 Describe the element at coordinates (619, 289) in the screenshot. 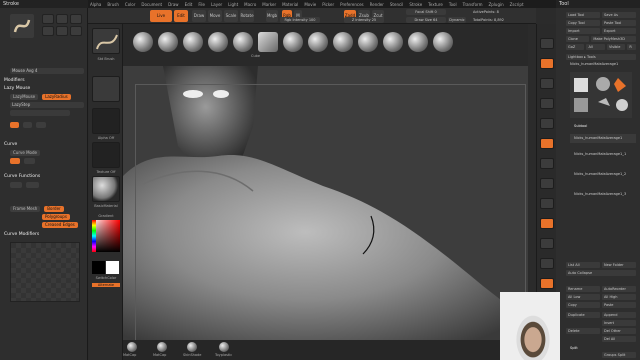

I see `auto-reorder-button: AutoReorder` at that location.